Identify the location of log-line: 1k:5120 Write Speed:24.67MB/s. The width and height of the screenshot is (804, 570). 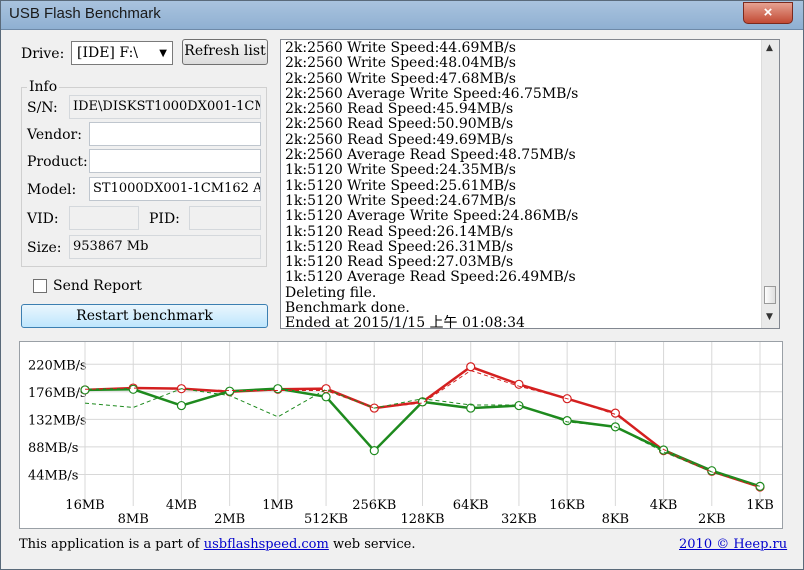
(400, 200).